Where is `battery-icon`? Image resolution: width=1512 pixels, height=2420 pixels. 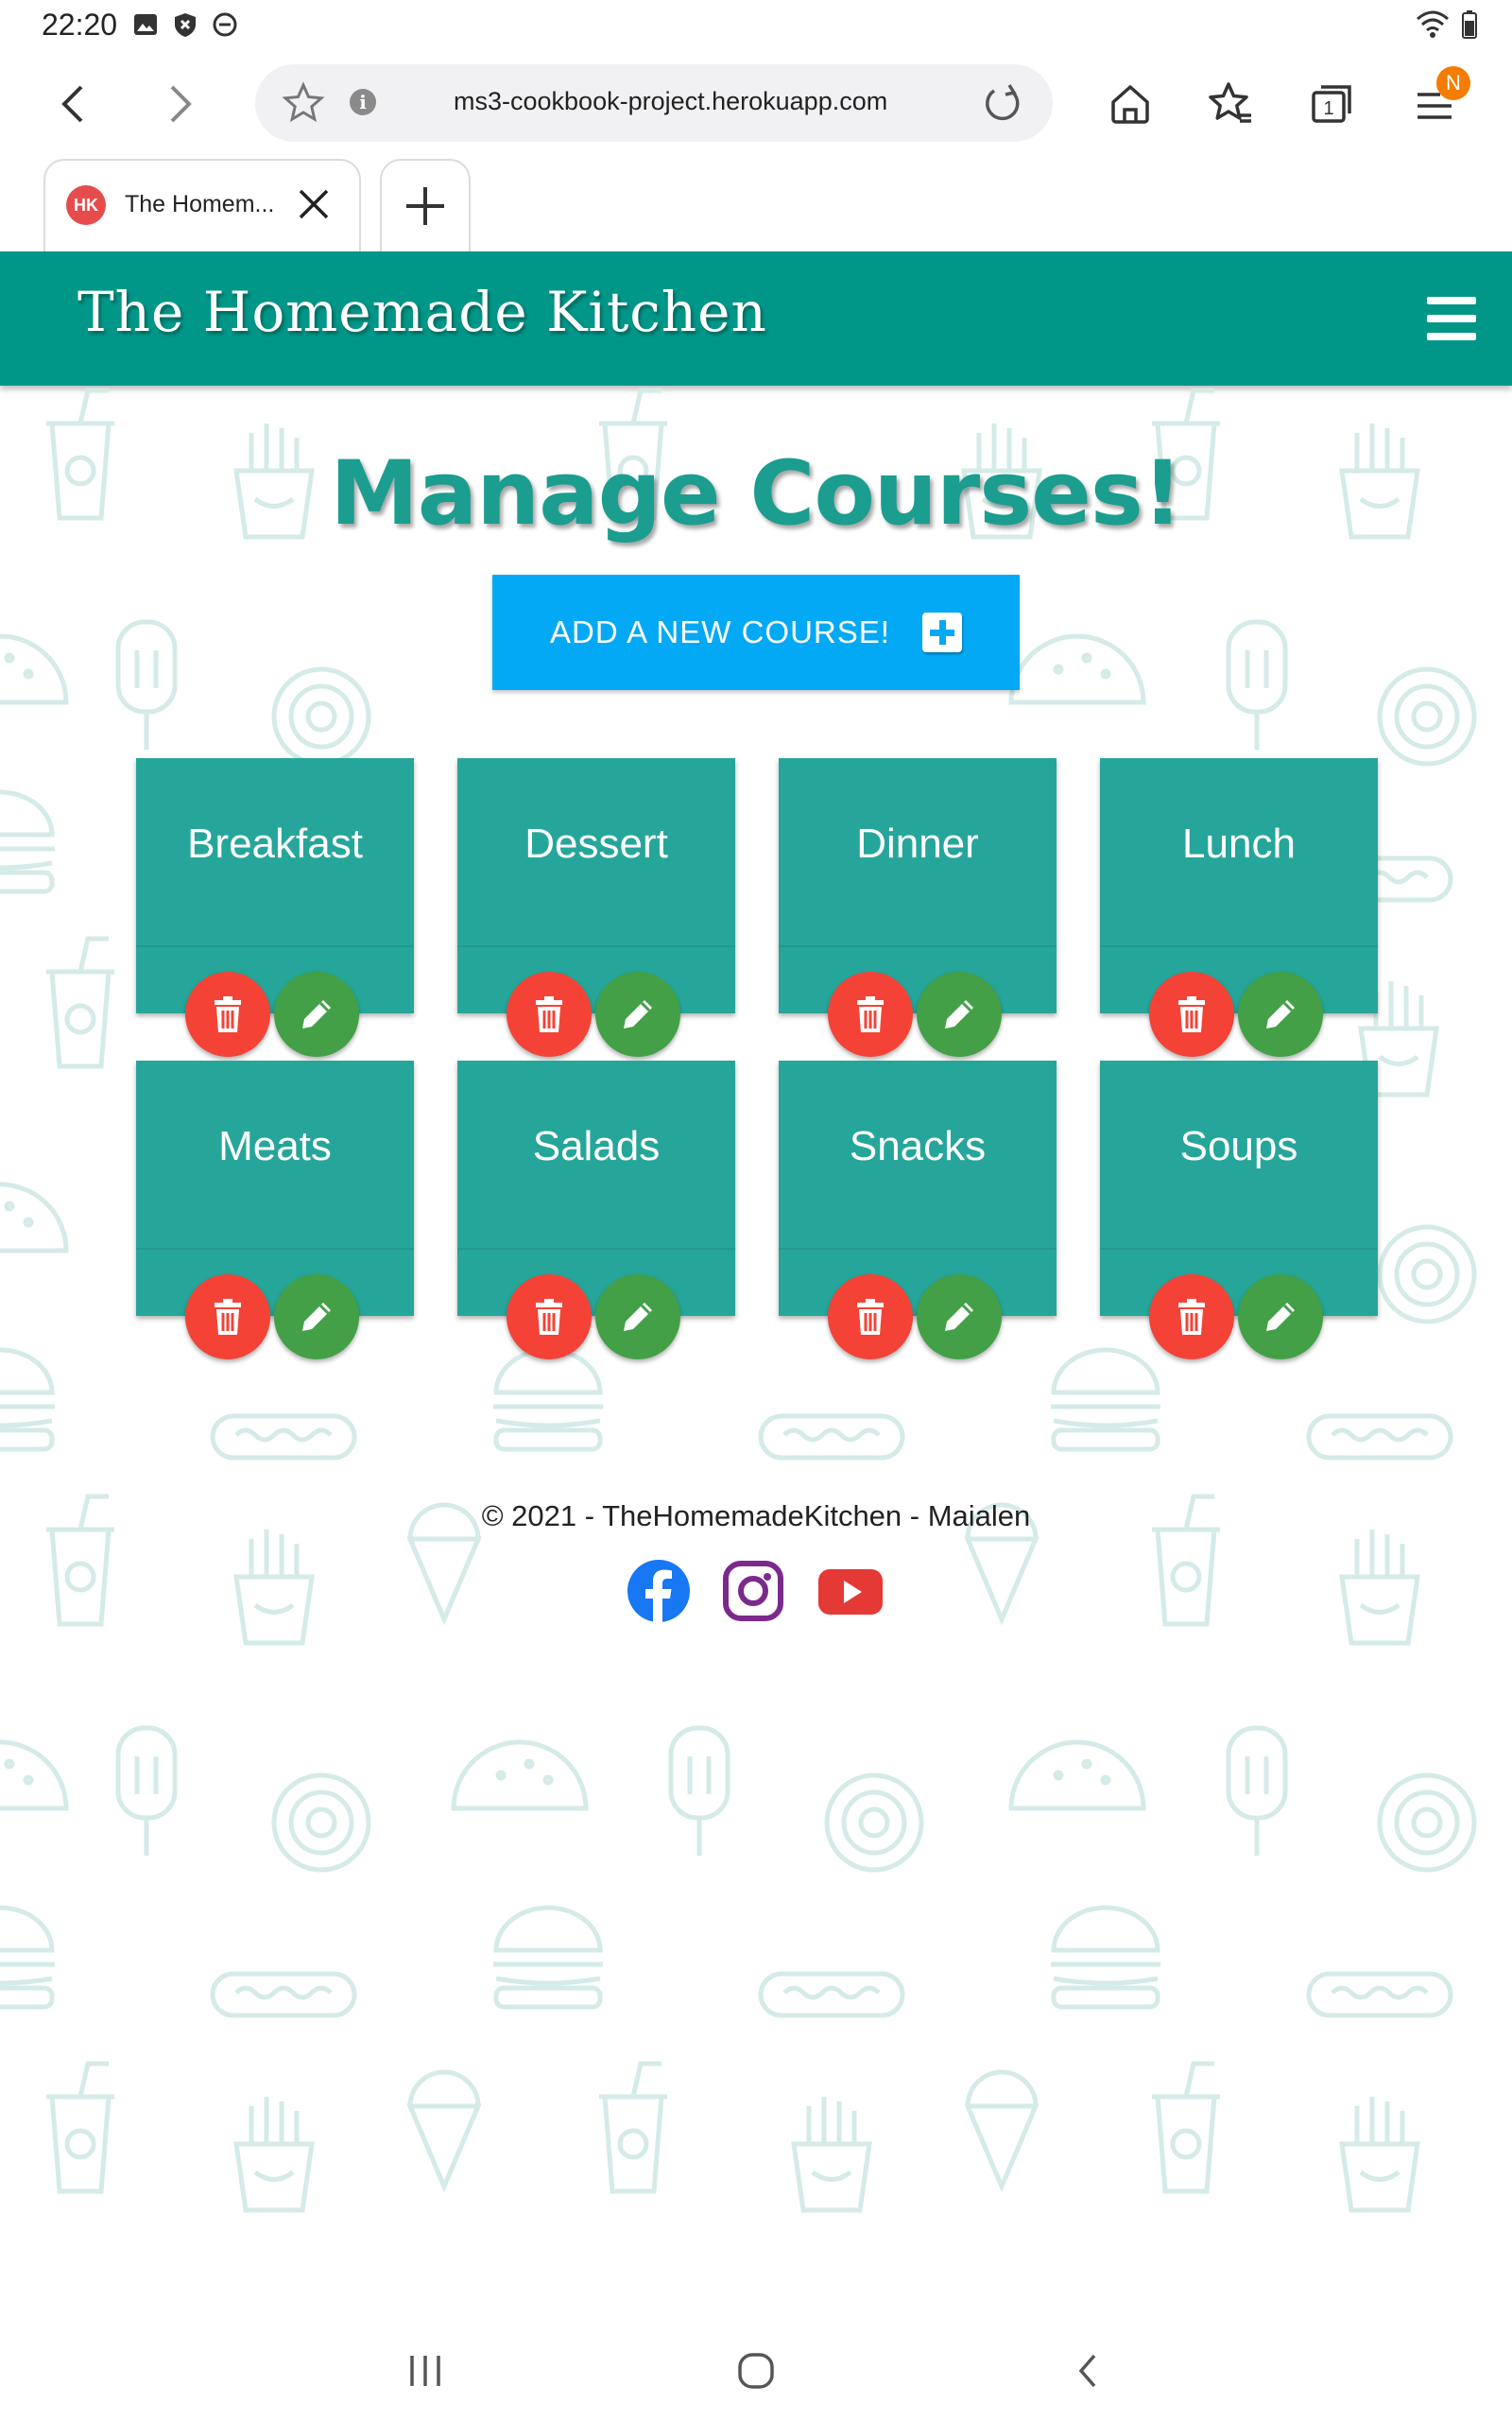 battery-icon is located at coordinates (1469, 26).